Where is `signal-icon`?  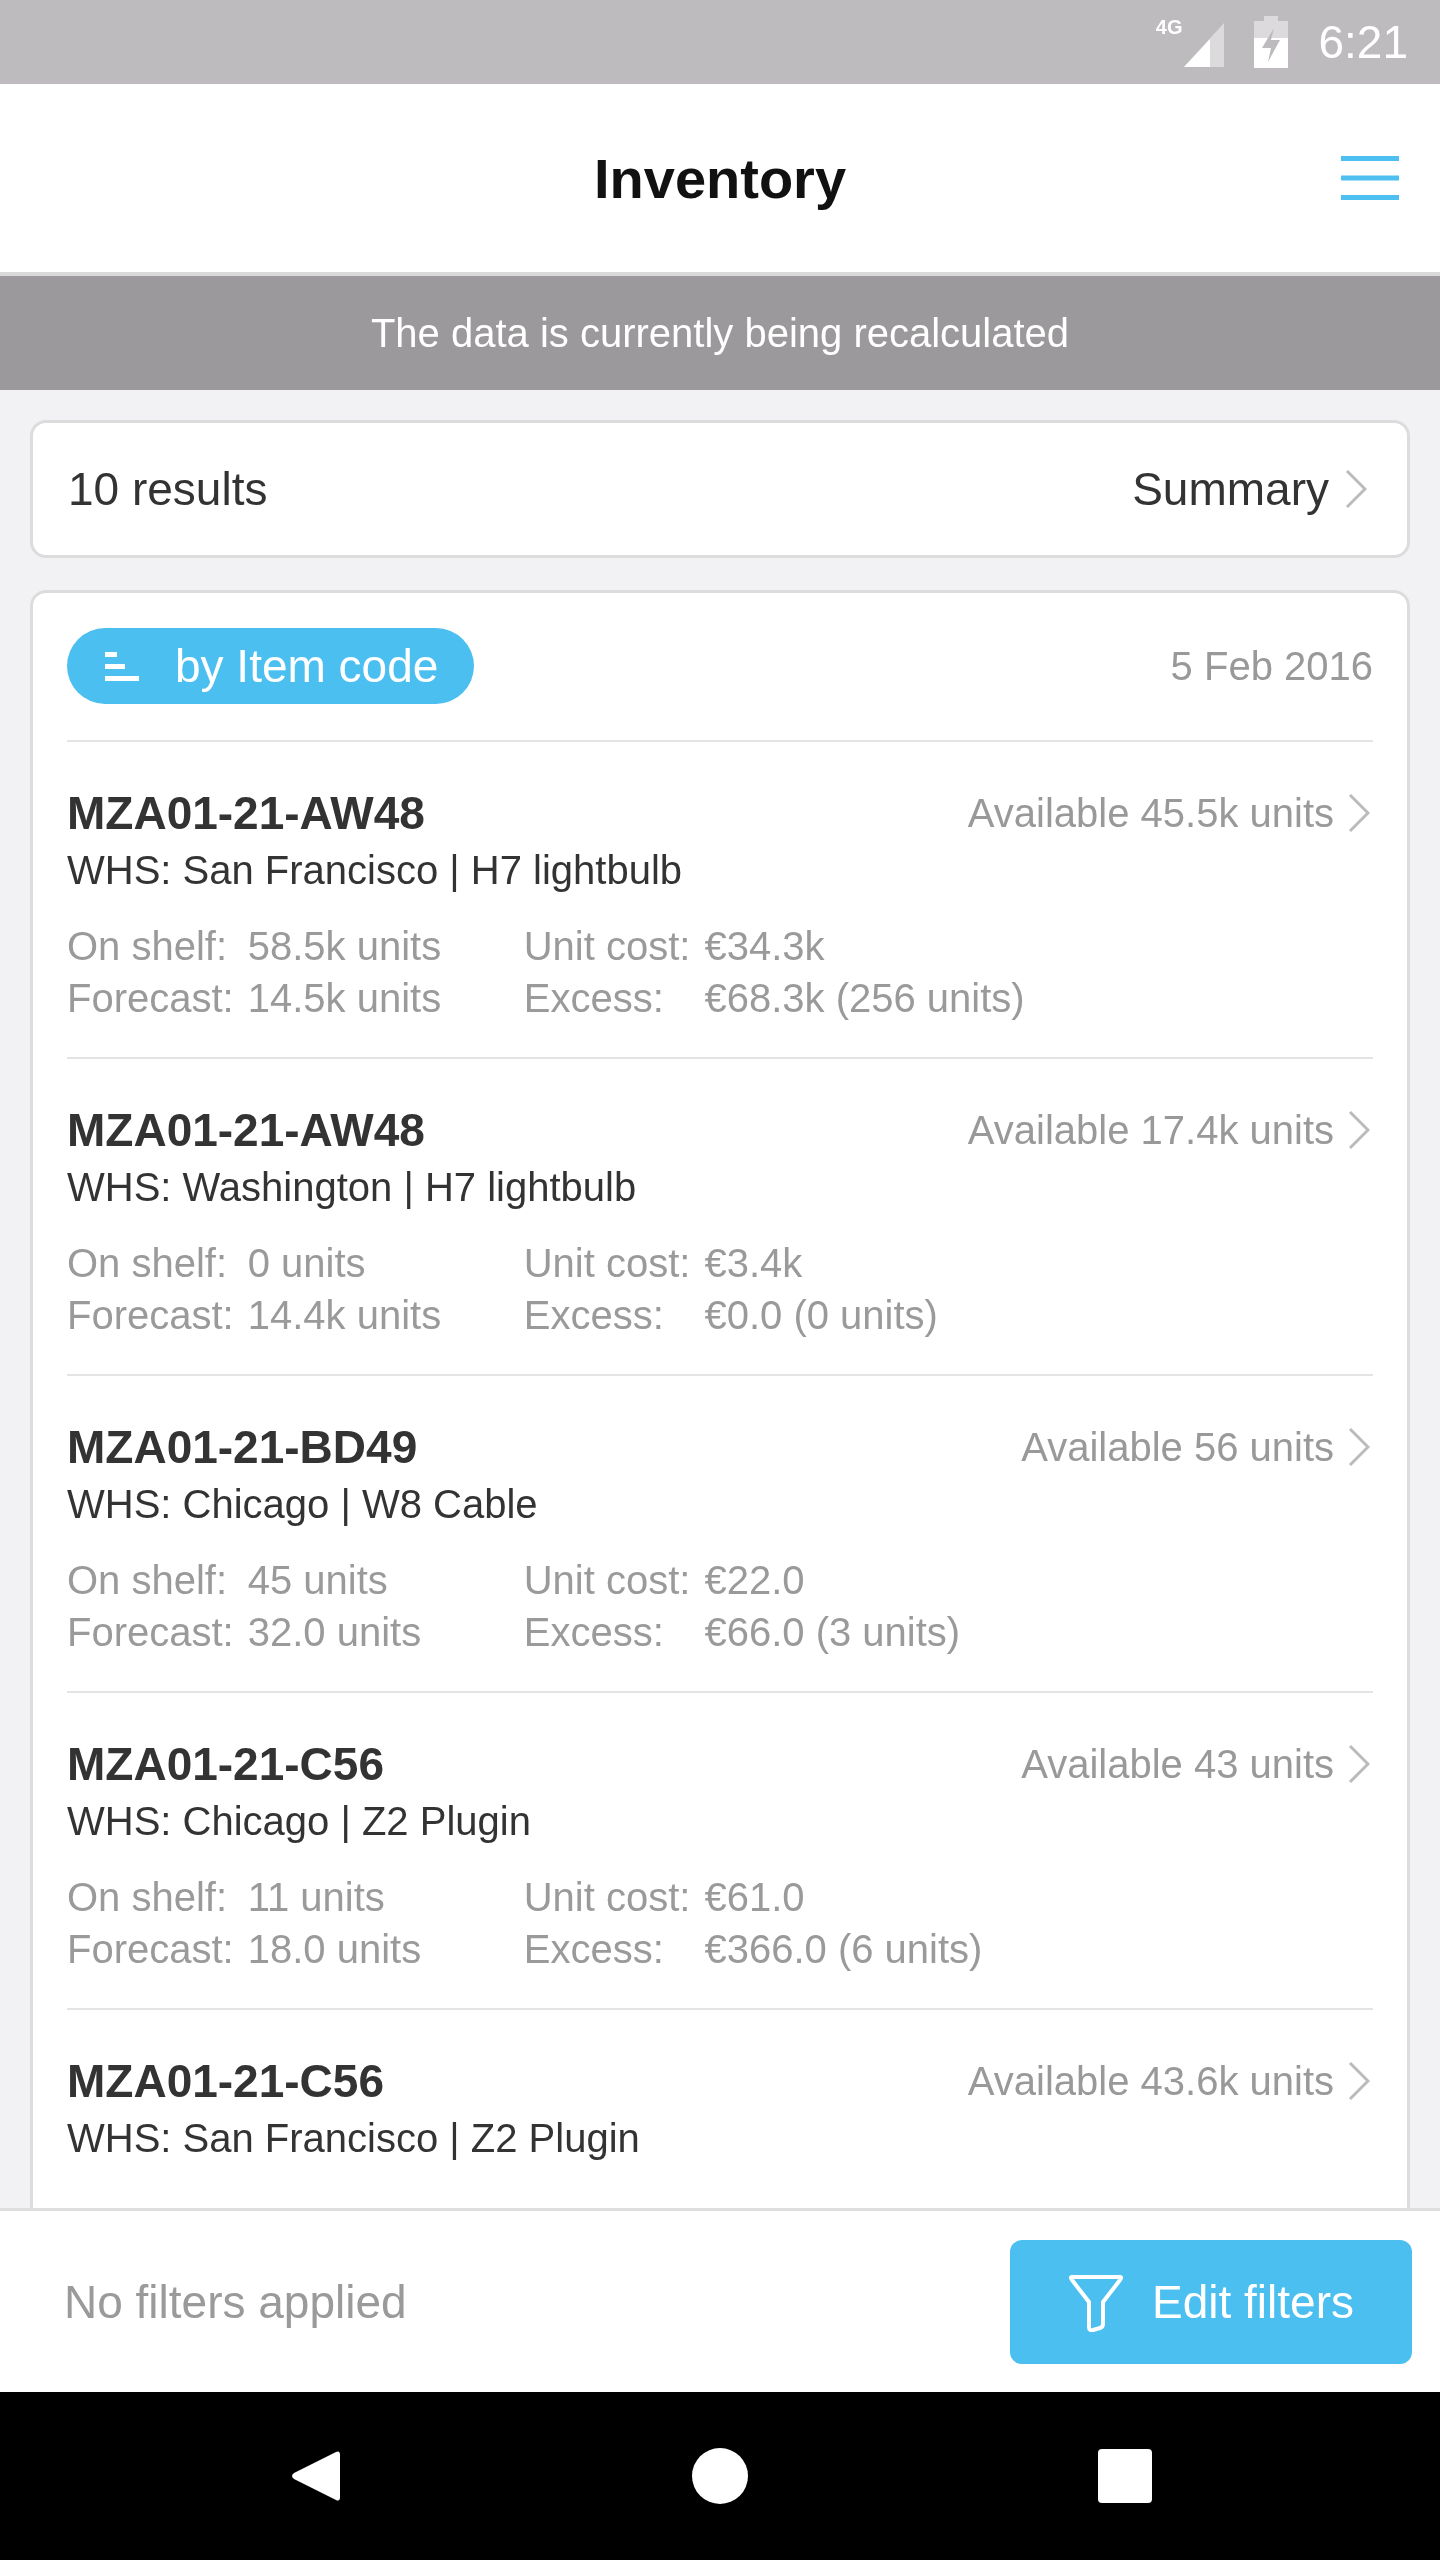
signal-icon is located at coordinates (1204, 45).